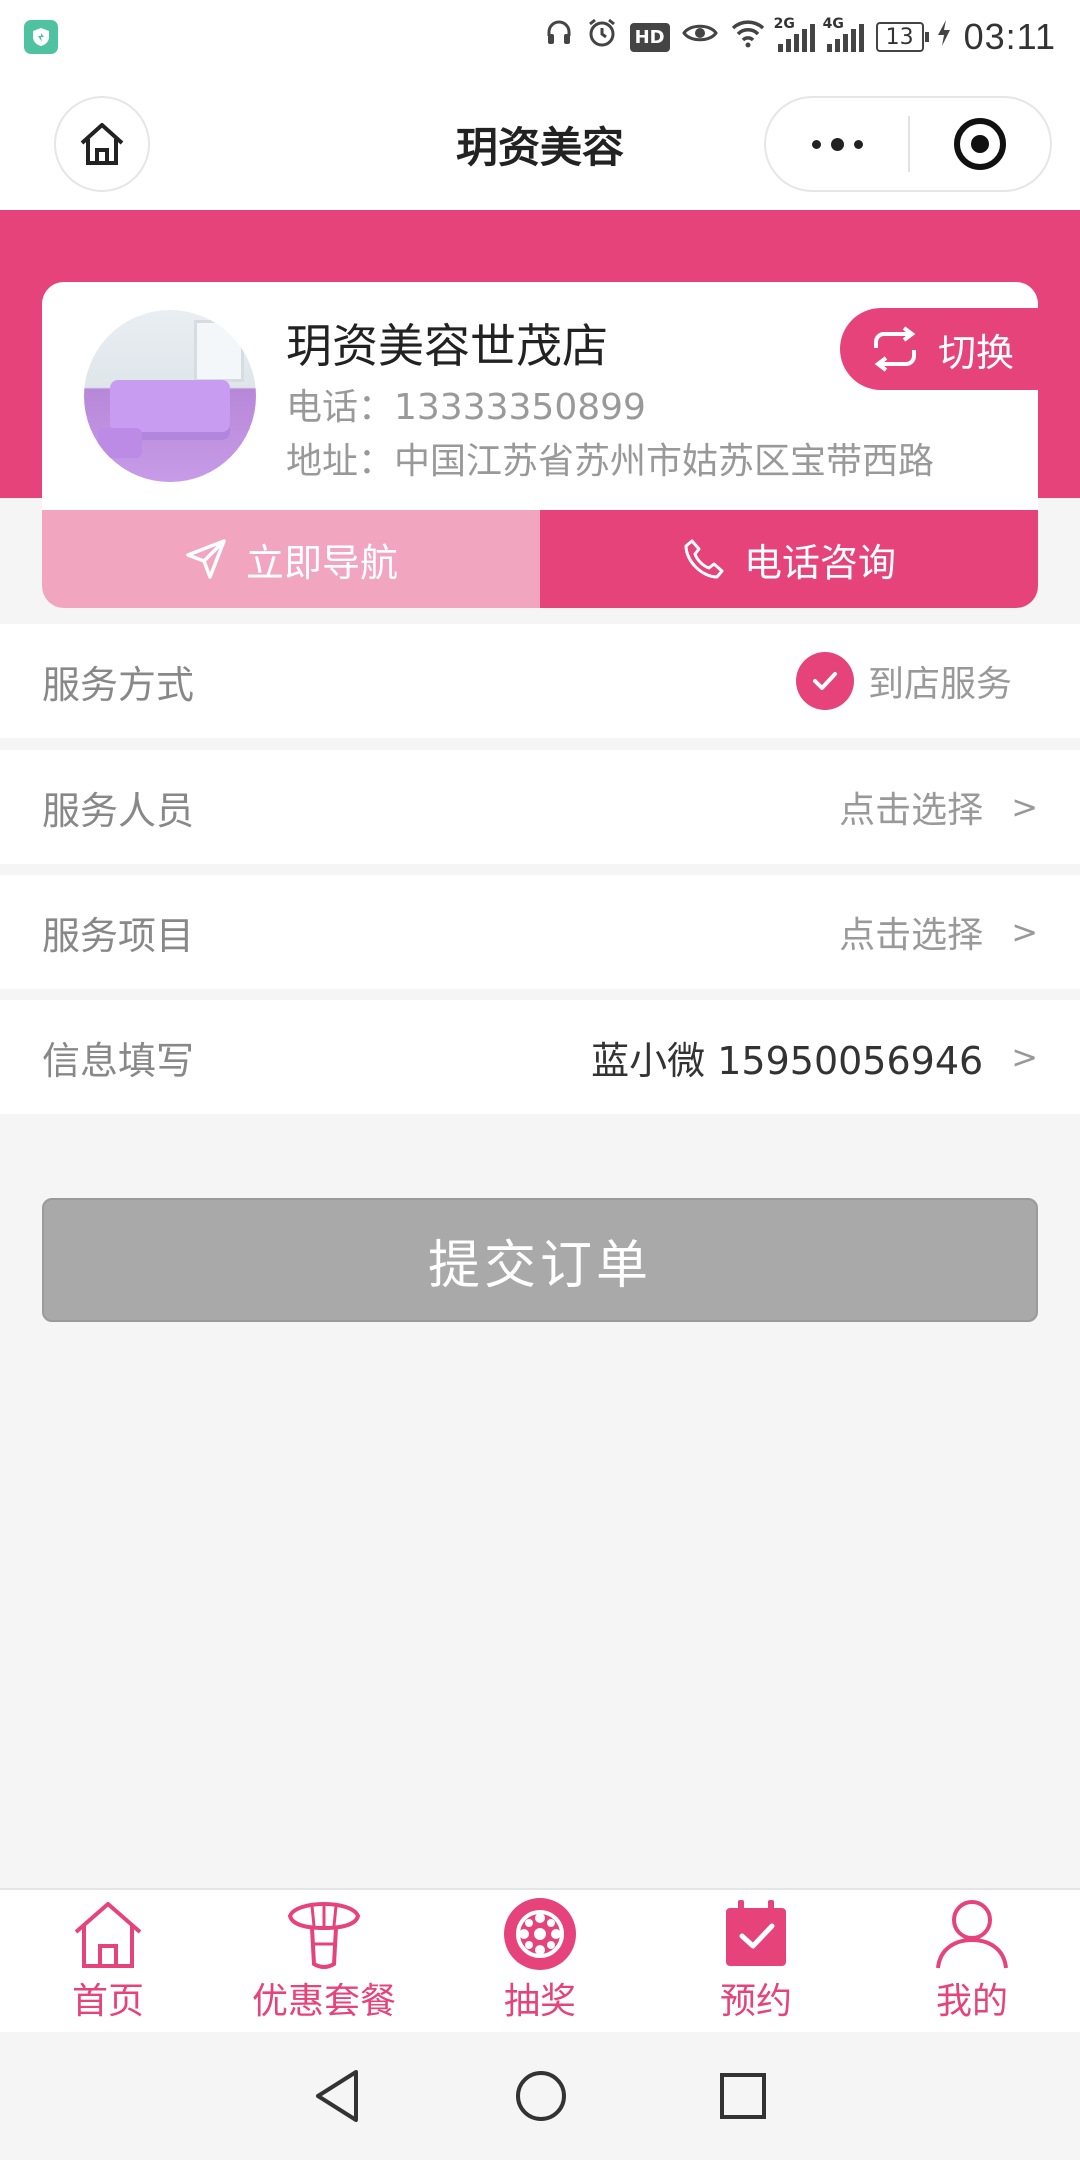  I want to click on capsule-menu, so click(908, 144).